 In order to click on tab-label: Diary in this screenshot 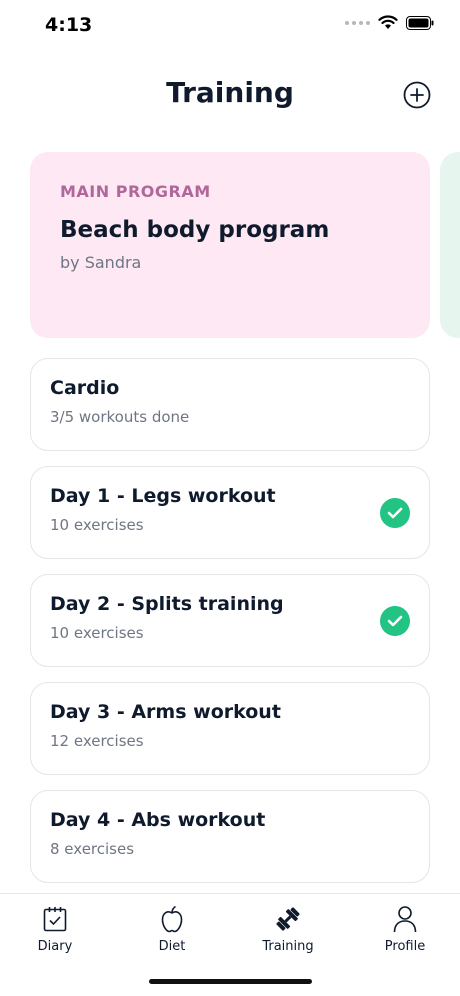, I will do `click(55, 946)`.